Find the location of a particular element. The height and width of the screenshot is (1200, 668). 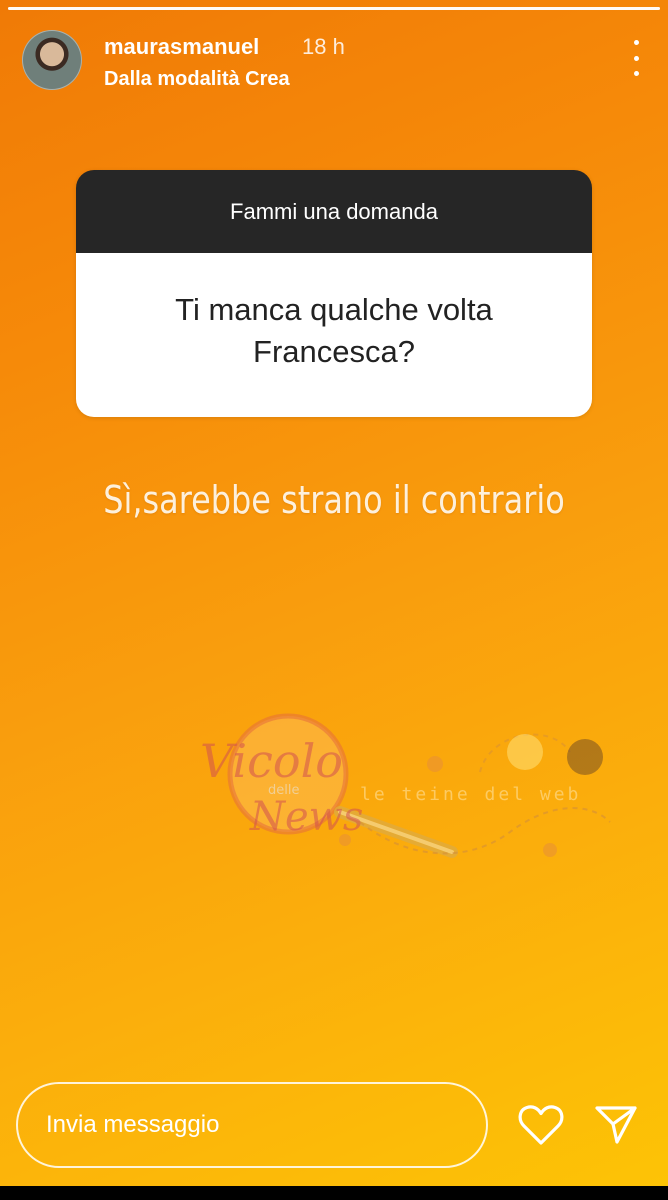

message-input is located at coordinates (252, 1125).